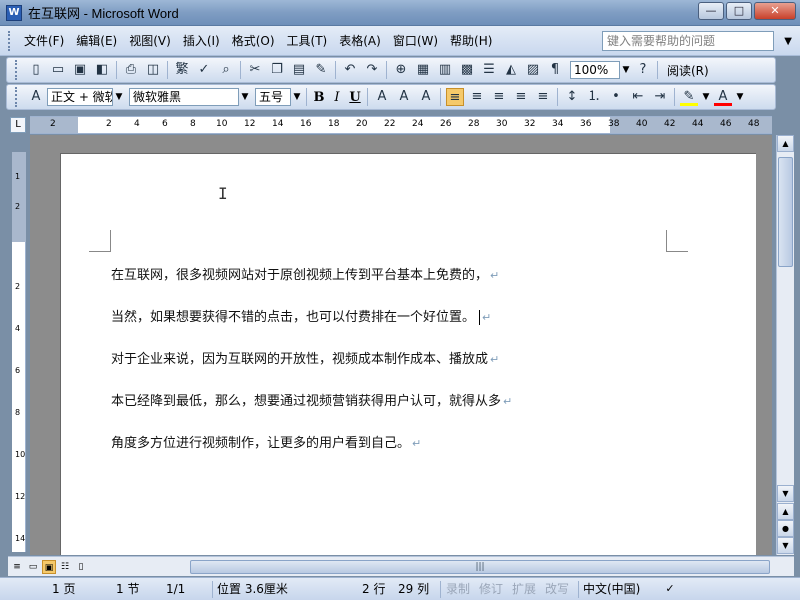  Describe the element at coordinates (36, 70) in the screenshot. I see `new-document-icon: ▯` at that location.